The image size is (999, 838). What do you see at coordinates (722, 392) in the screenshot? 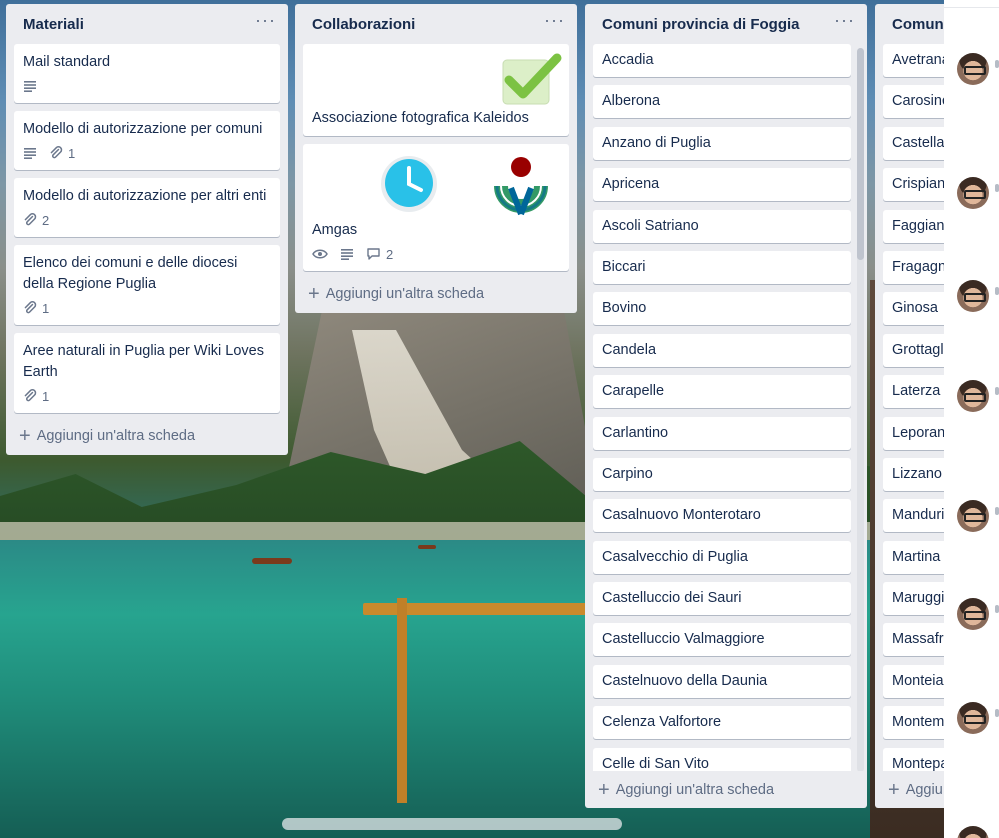
I see `card: Carapelle` at bounding box center [722, 392].